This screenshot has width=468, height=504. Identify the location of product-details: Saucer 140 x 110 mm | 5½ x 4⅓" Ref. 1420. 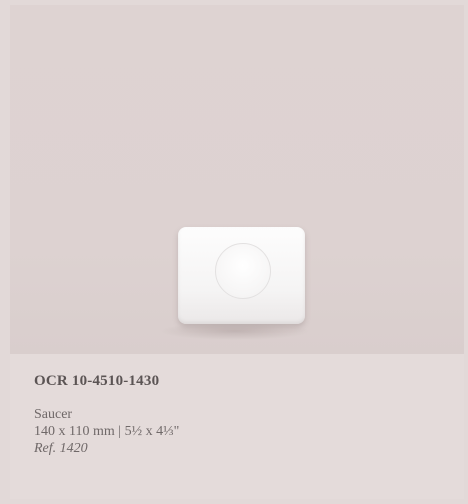
(106, 431).